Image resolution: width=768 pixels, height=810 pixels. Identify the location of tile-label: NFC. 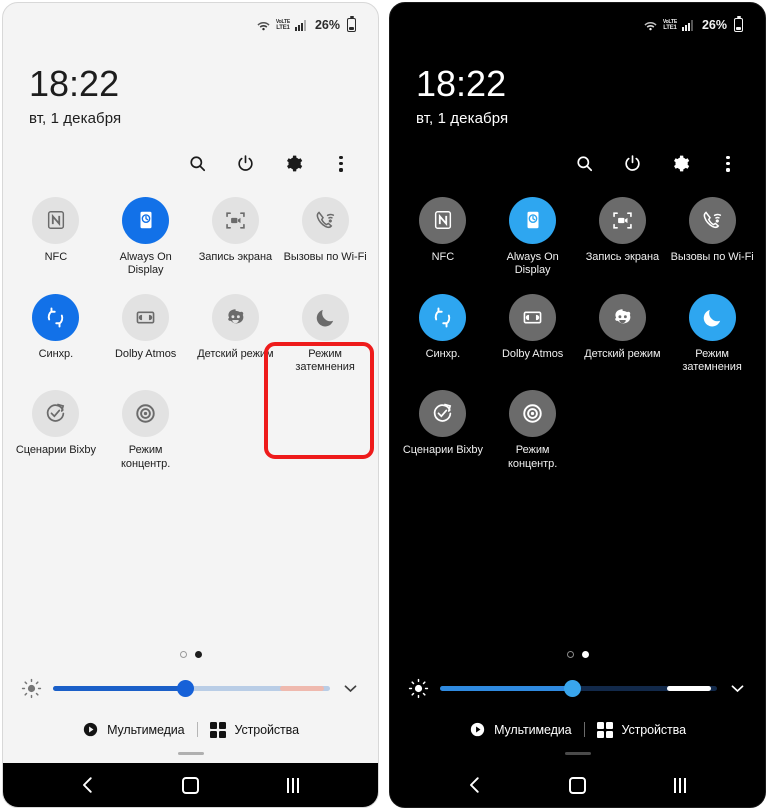
(56, 256).